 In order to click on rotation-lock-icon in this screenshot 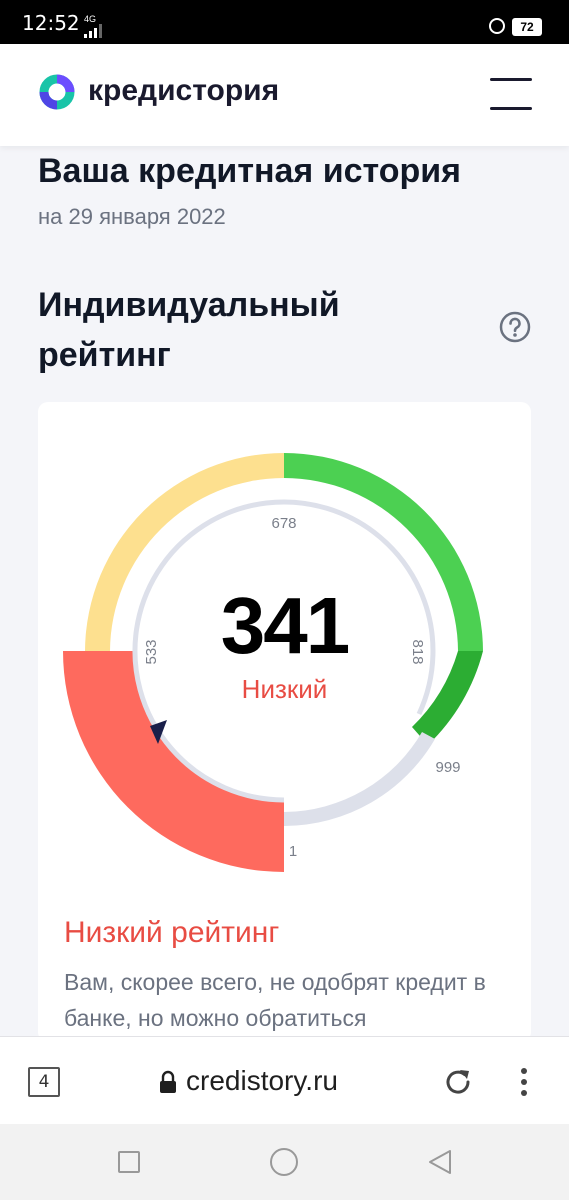, I will do `click(497, 26)`.